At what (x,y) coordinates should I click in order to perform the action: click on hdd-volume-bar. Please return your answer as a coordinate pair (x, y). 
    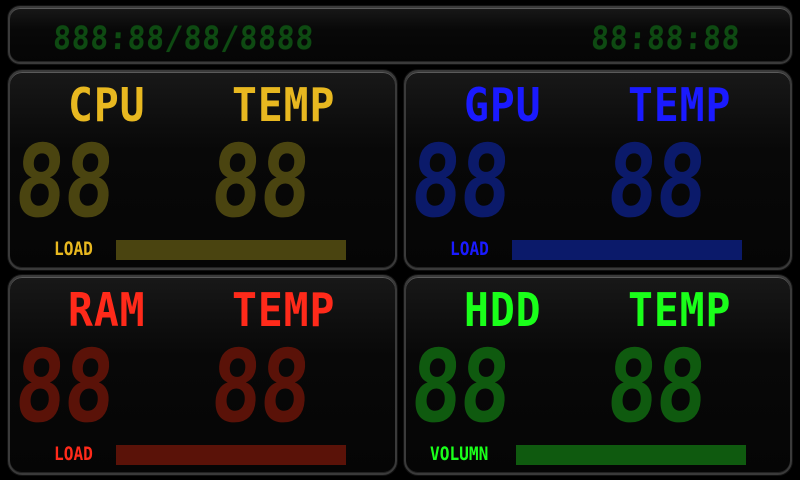
    Looking at the image, I should click on (631, 455).